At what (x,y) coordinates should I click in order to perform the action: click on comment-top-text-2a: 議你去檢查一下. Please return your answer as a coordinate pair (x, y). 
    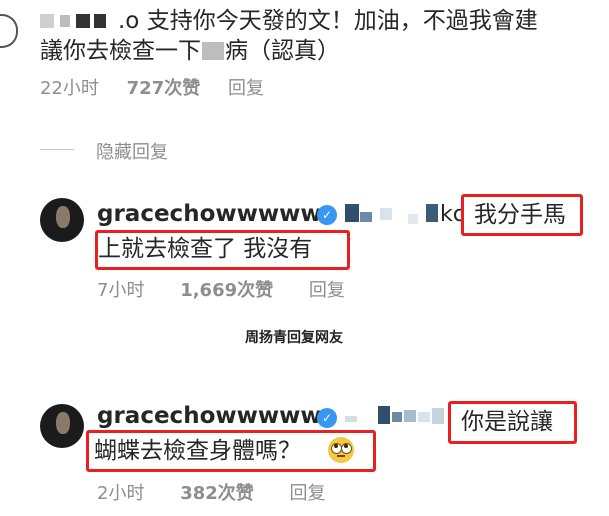
    Looking at the image, I should click on (120, 51).